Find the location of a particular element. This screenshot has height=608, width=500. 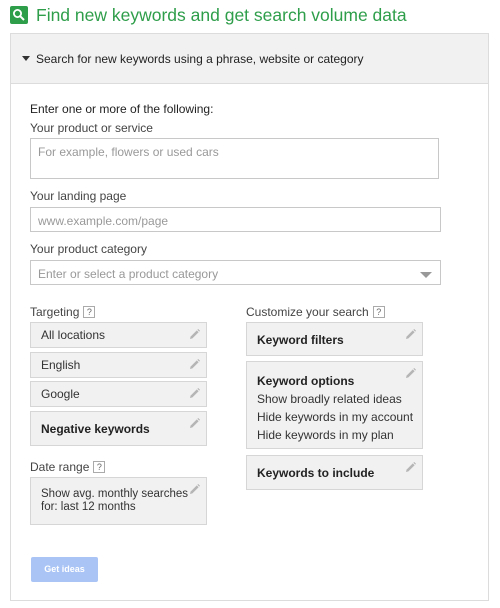

targeting-label: Targeting? is located at coordinates (63, 312).